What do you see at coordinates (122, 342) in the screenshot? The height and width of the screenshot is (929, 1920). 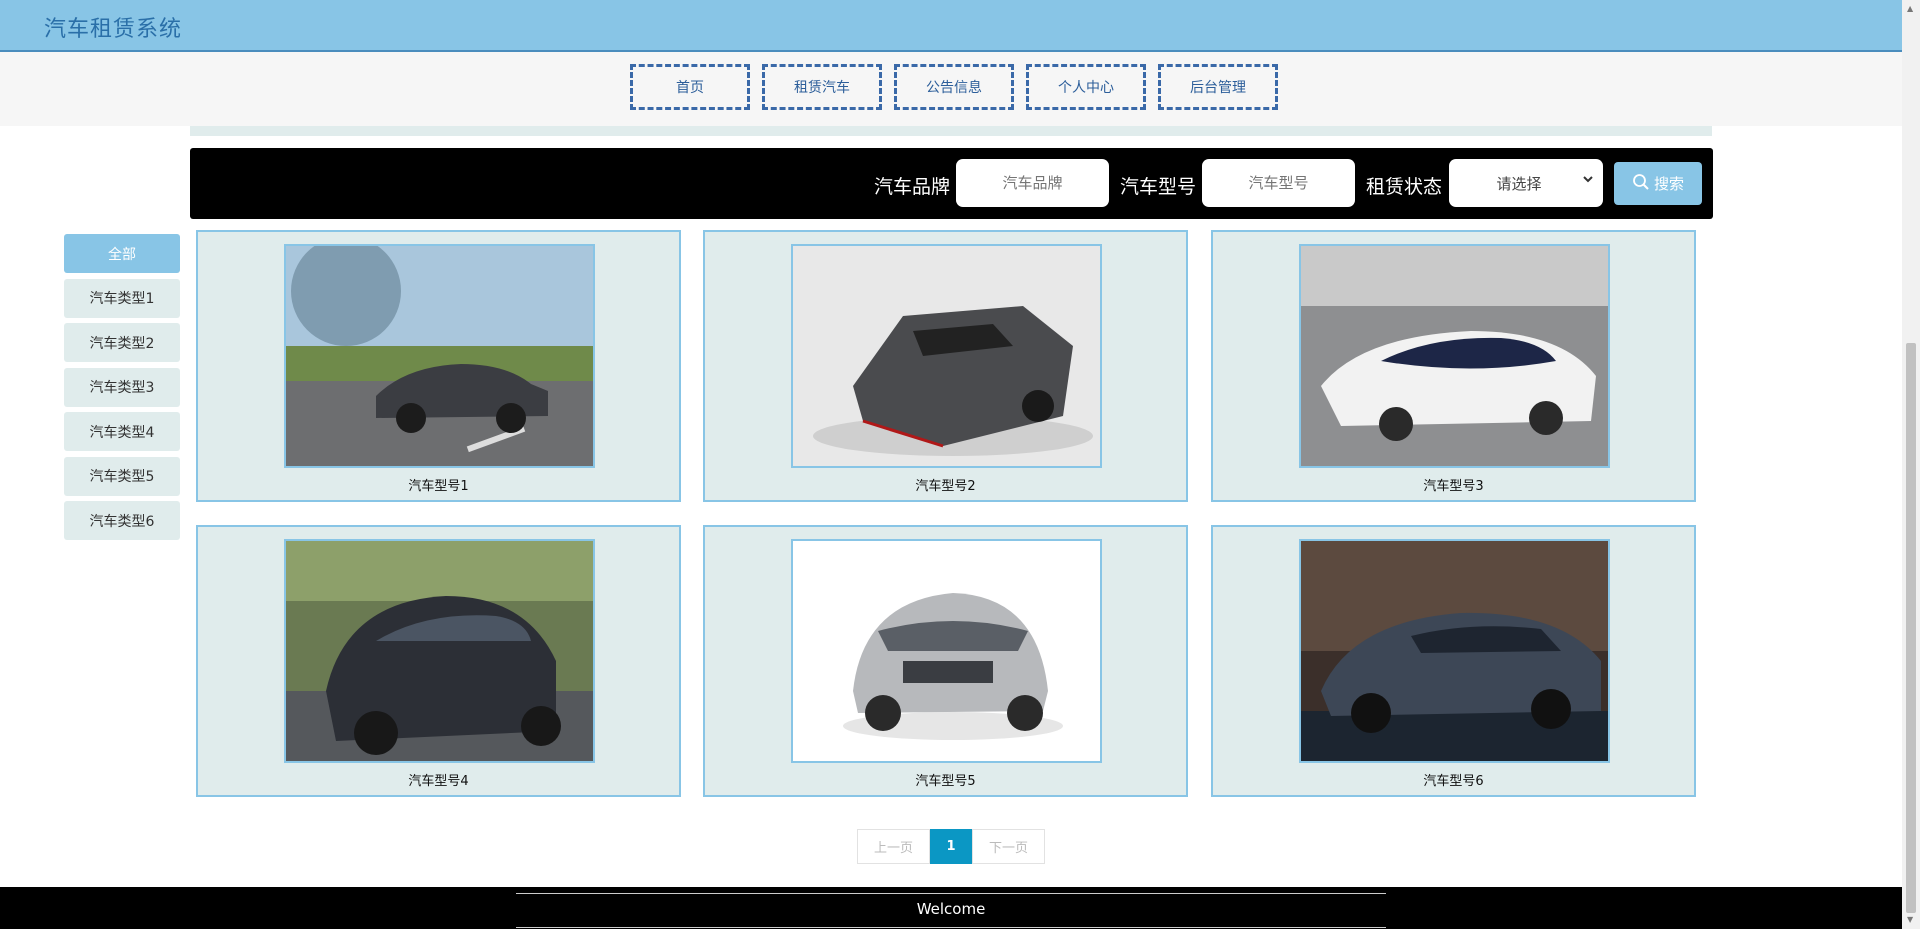 I see `category-type-2: 汽车类型2` at bounding box center [122, 342].